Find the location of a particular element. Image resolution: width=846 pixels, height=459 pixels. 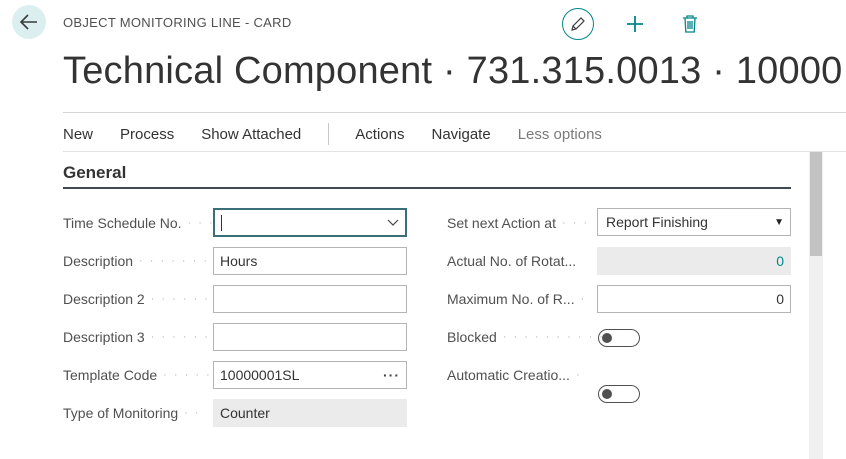

template-code-label: Template Code · · · · · is located at coordinates (137, 375).